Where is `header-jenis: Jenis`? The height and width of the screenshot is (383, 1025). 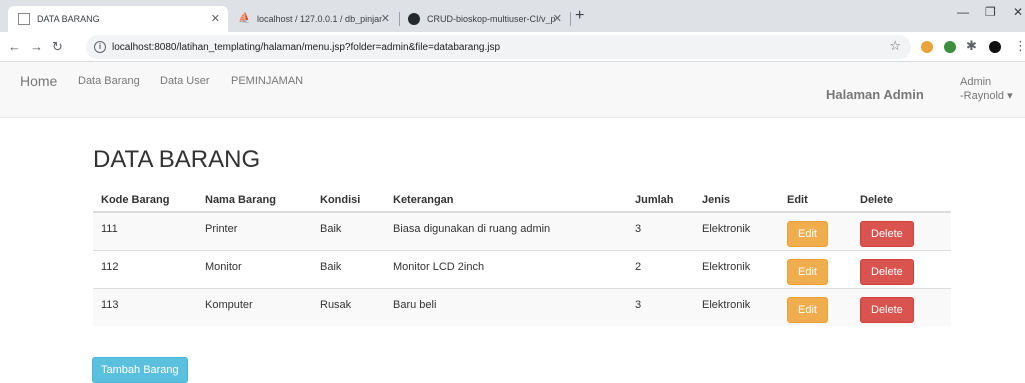 header-jenis: Jenis is located at coordinates (736, 200).